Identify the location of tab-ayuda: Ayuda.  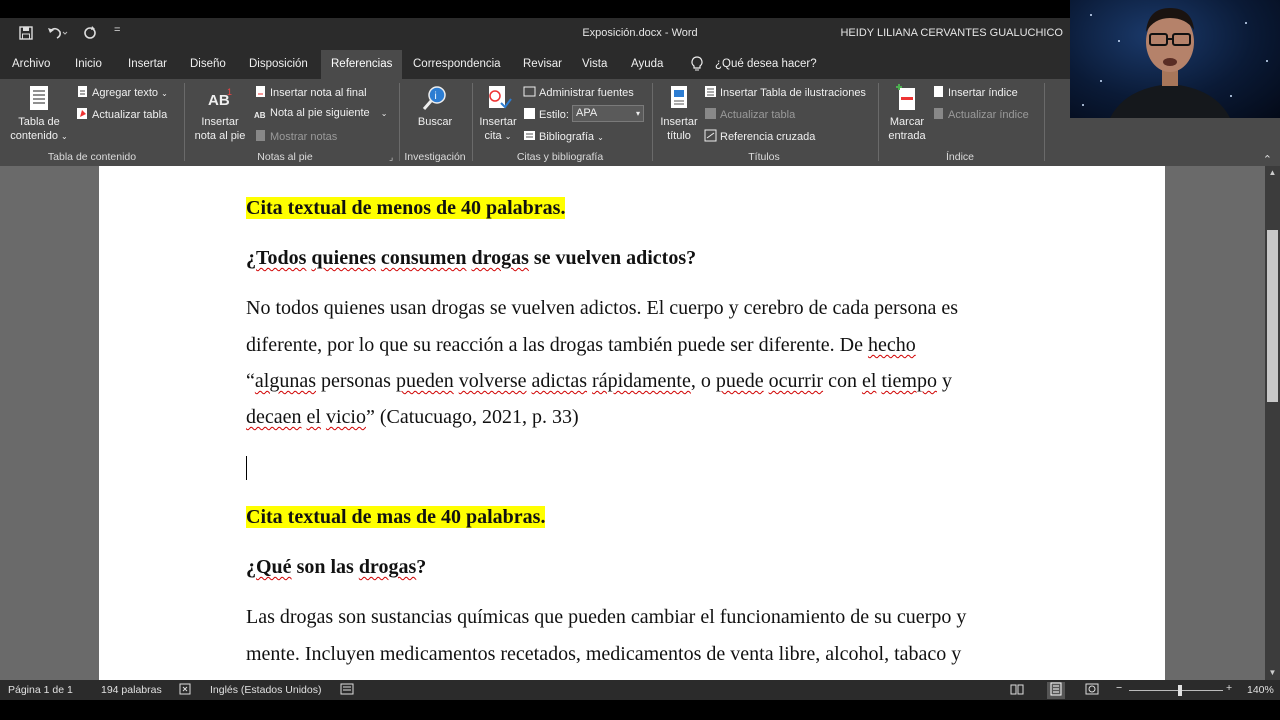
(647, 64).